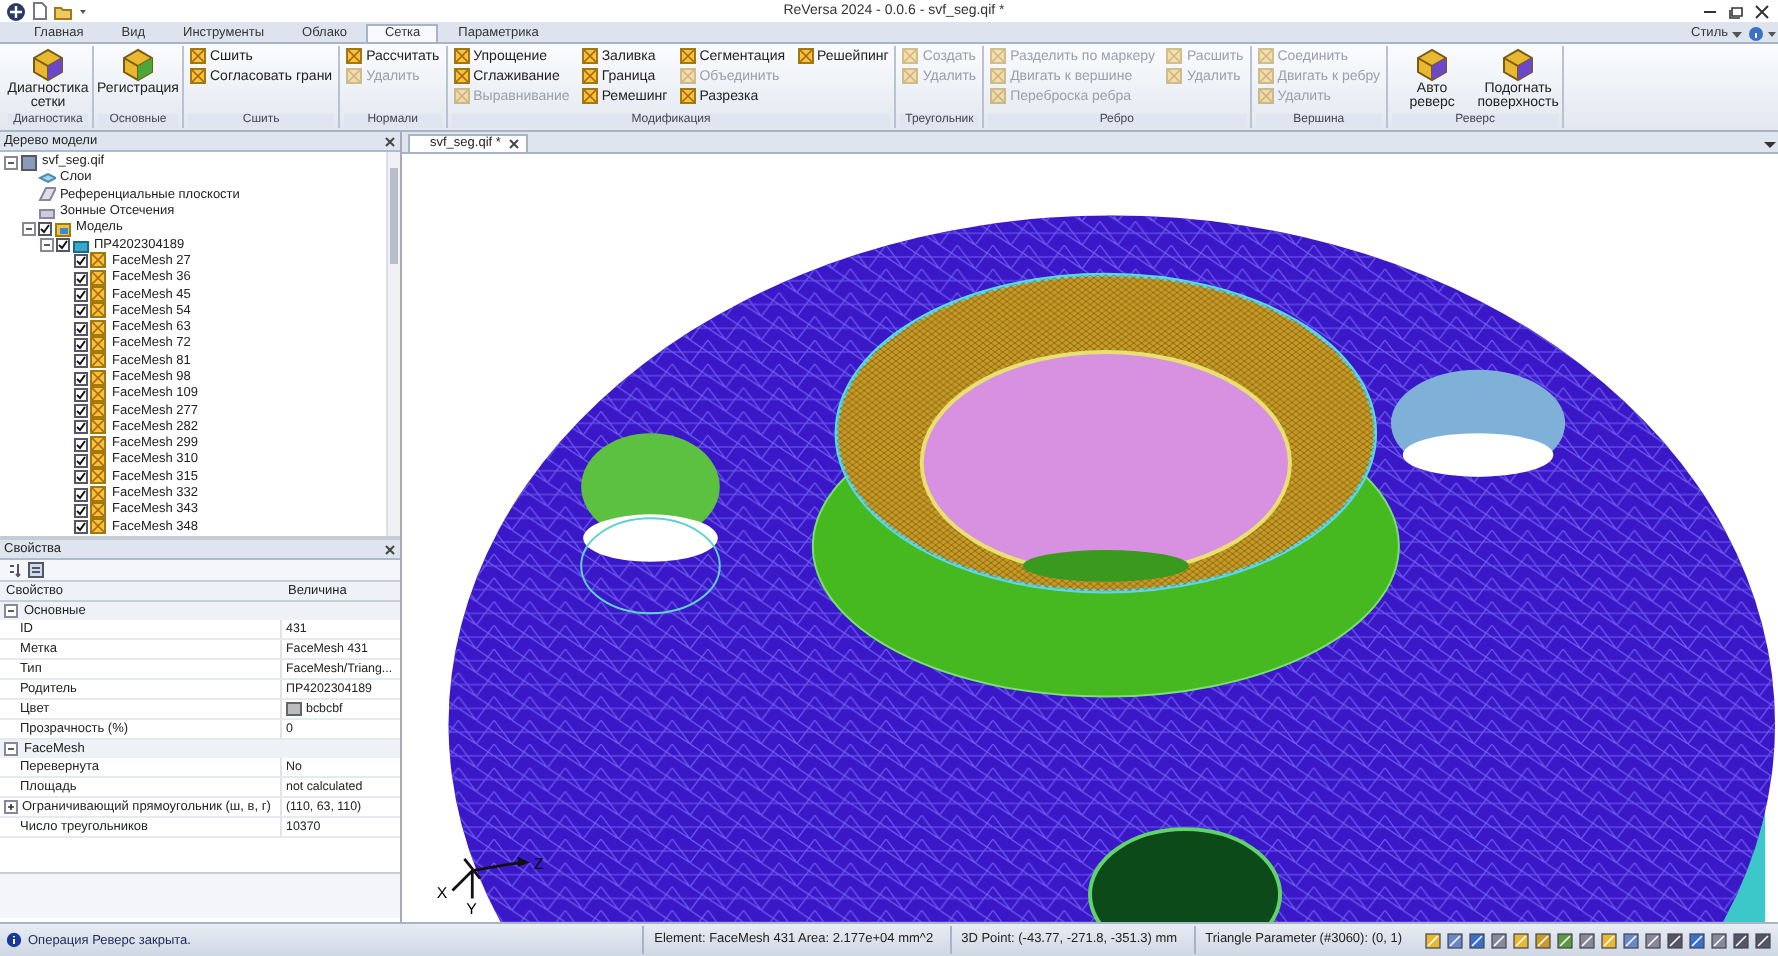 The width and height of the screenshot is (1778, 956). Describe the element at coordinates (47, 212) in the screenshot. I see `section-icon` at that location.